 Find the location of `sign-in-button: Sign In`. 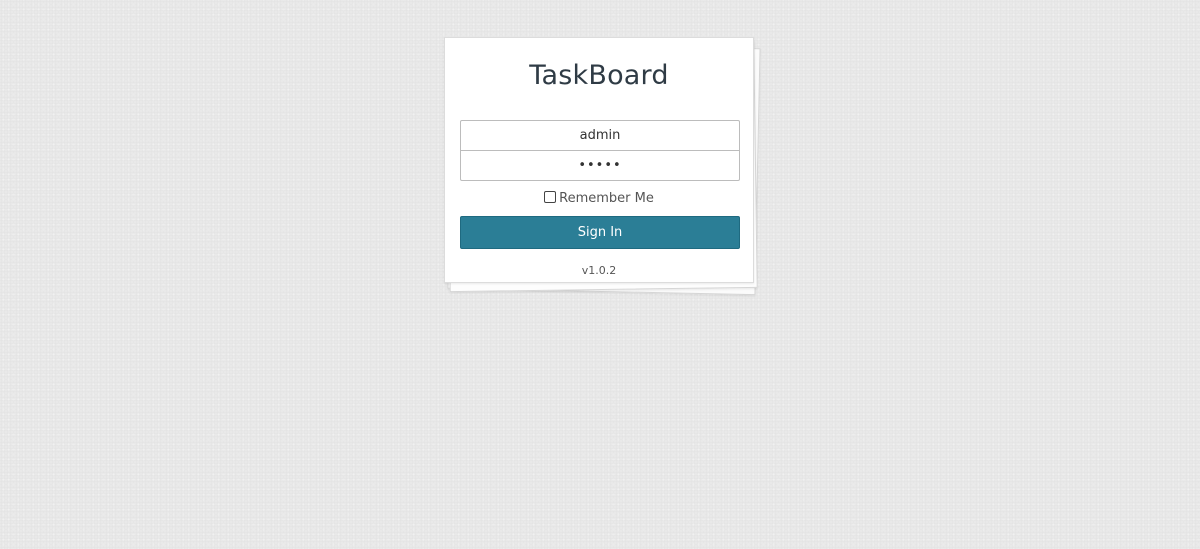

sign-in-button: Sign In is located at coordinates (600, 232).